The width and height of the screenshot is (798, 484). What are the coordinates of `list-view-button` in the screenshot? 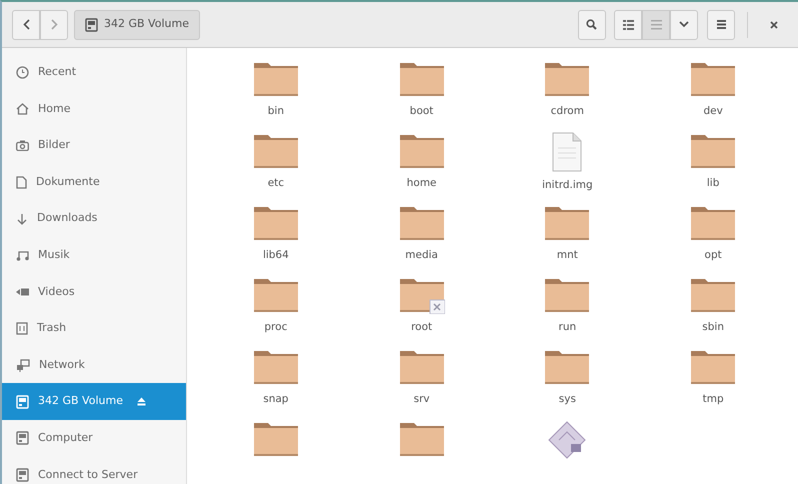 It's located at (628, 25).